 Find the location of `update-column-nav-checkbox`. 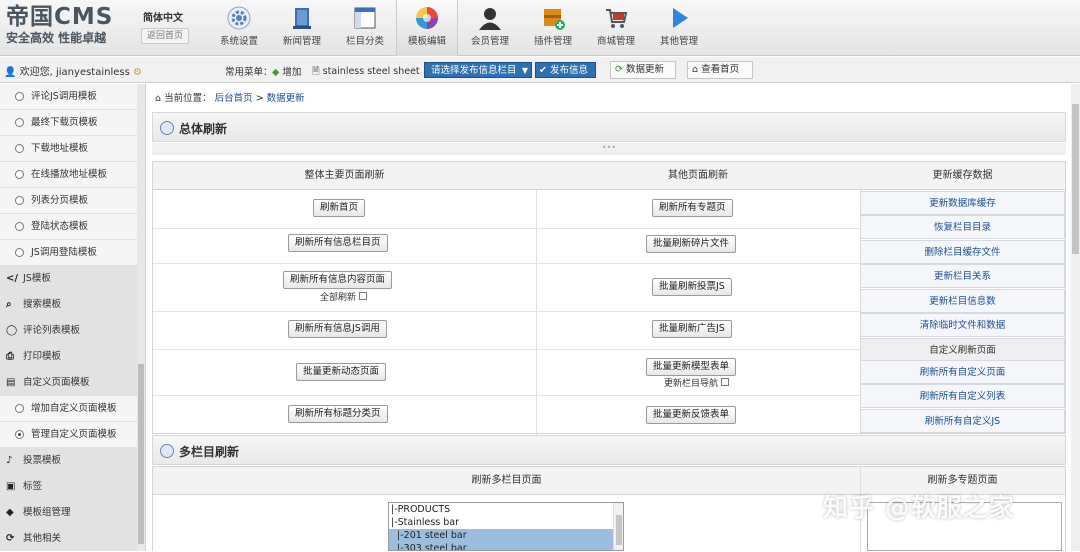

update-column-nav-checkbox is located at coordinates (725, 382).